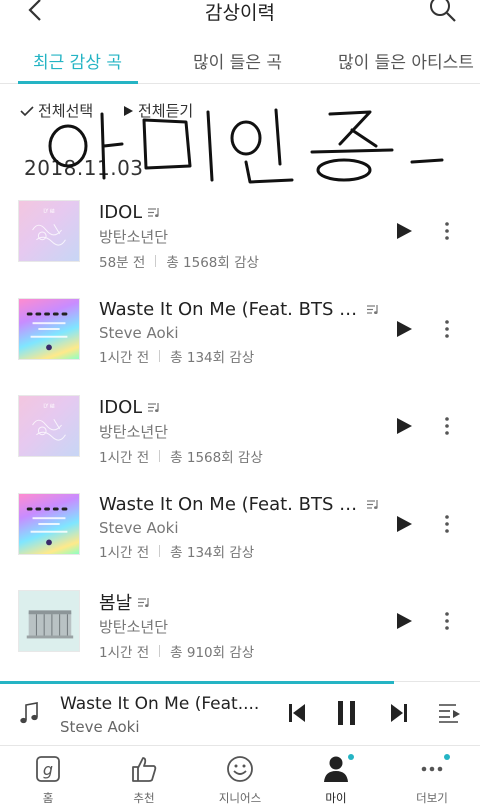 The height and width of the screenshot is (804, 480). What do you see at coordinates (240, 113) in the screenshot?
I see `list-actions: 전체선택 전체듣기` at bounding box center [240, 113].